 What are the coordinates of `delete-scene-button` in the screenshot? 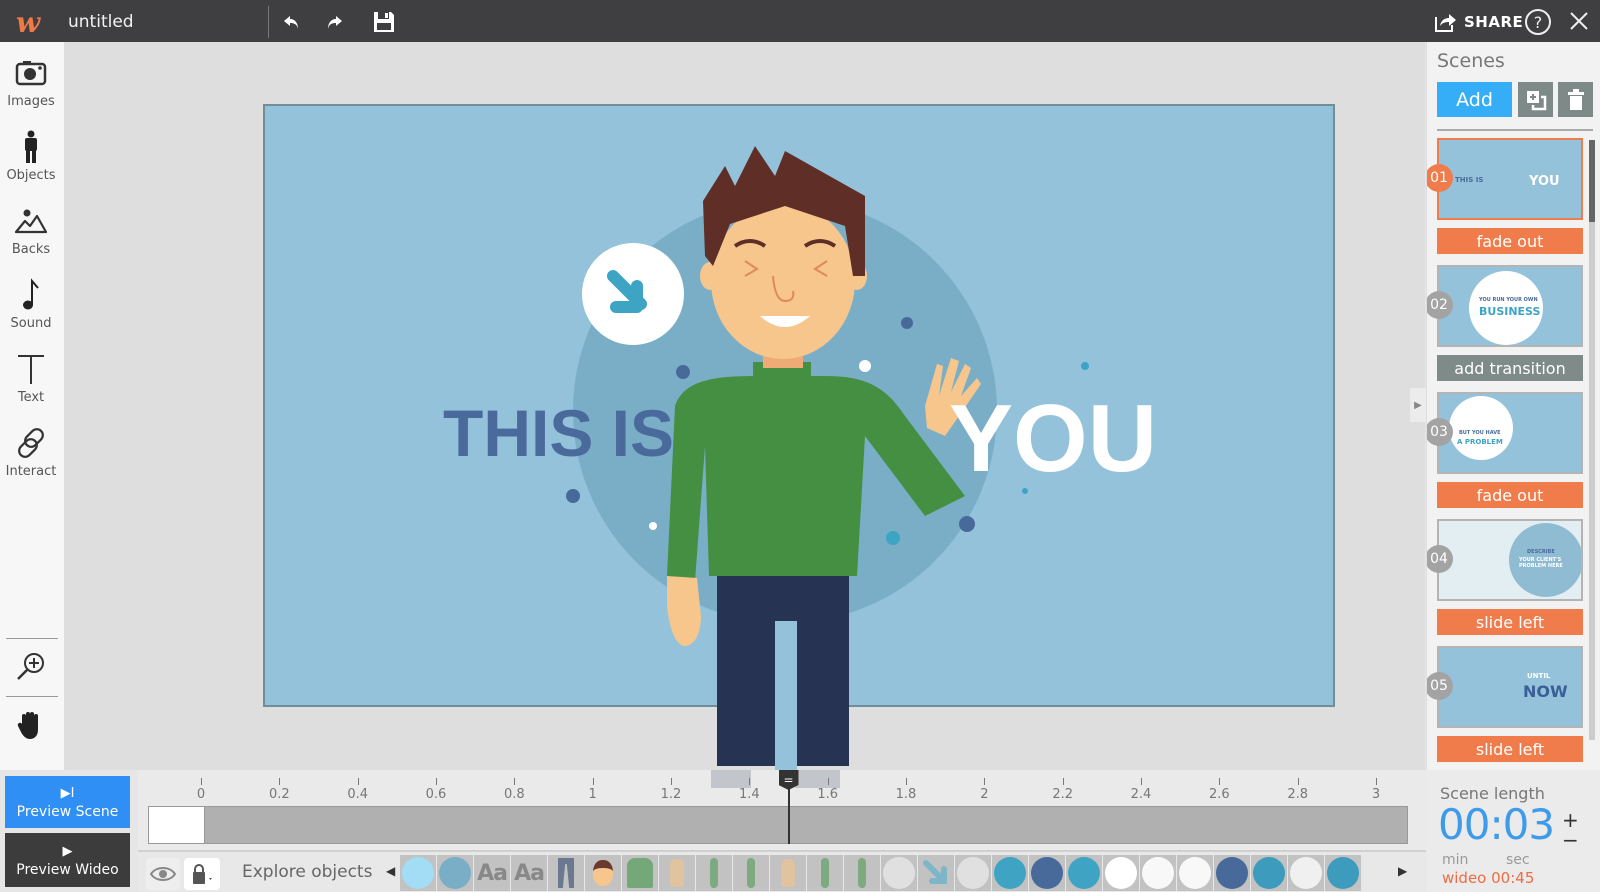 It's located at (1575, 99).